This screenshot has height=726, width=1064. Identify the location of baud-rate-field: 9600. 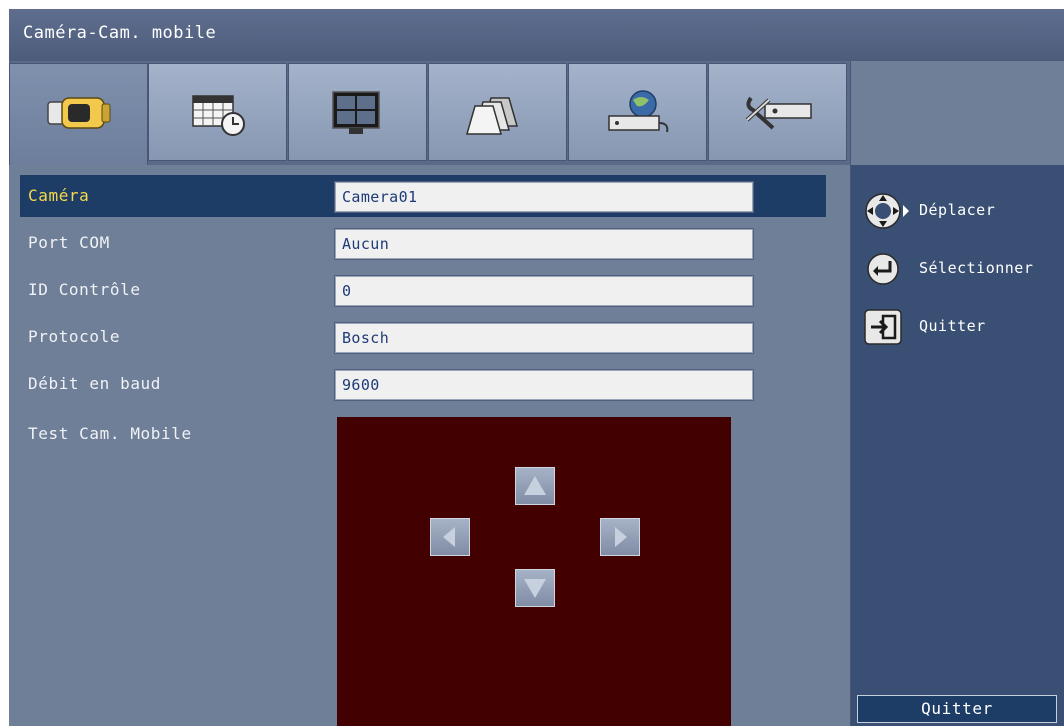
(544, 385).